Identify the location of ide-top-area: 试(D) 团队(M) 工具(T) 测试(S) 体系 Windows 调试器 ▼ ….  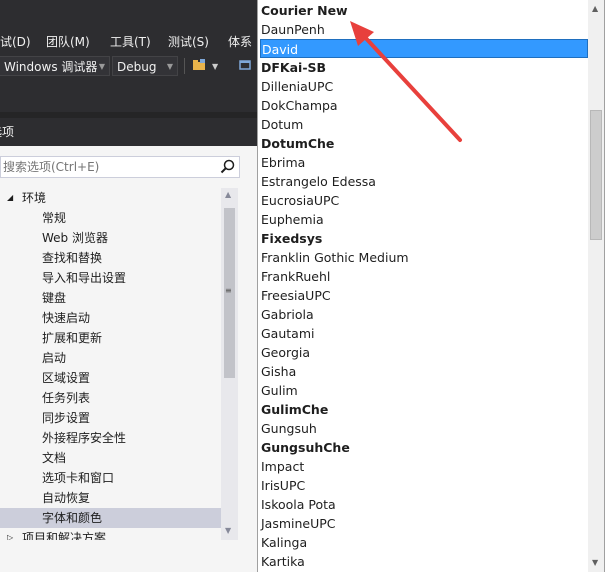
(129, 56).